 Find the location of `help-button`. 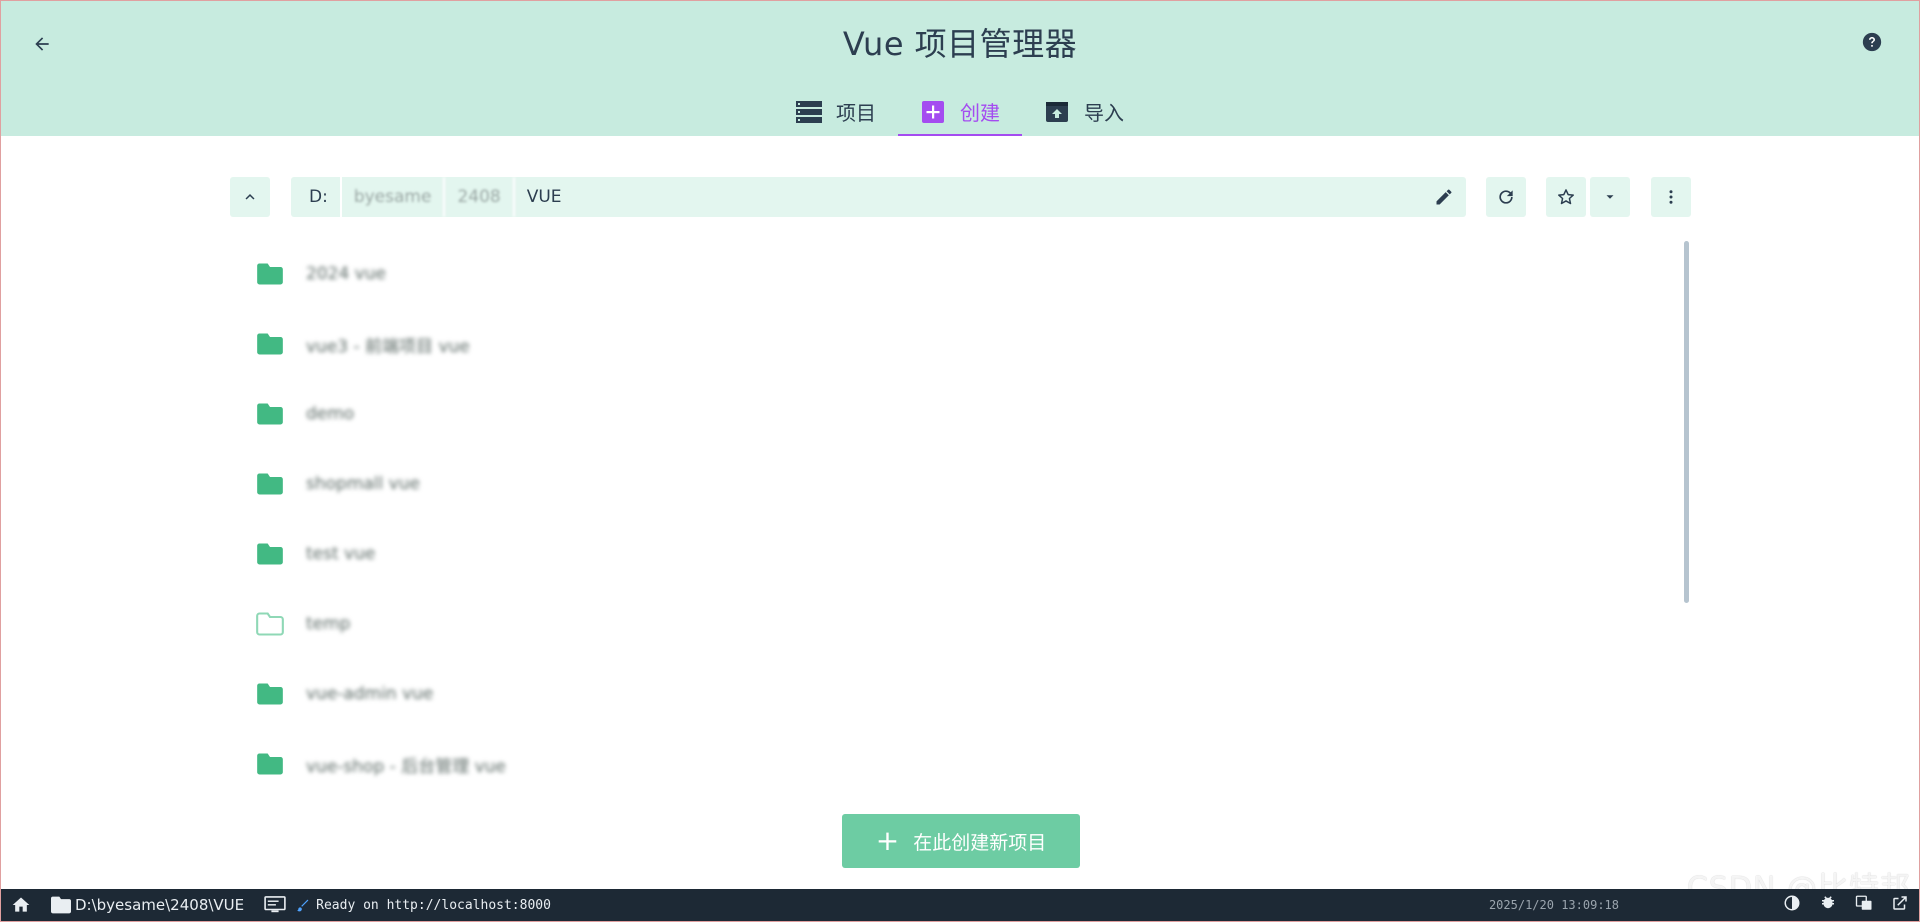

help-button is located at coordinates (1872, 42).